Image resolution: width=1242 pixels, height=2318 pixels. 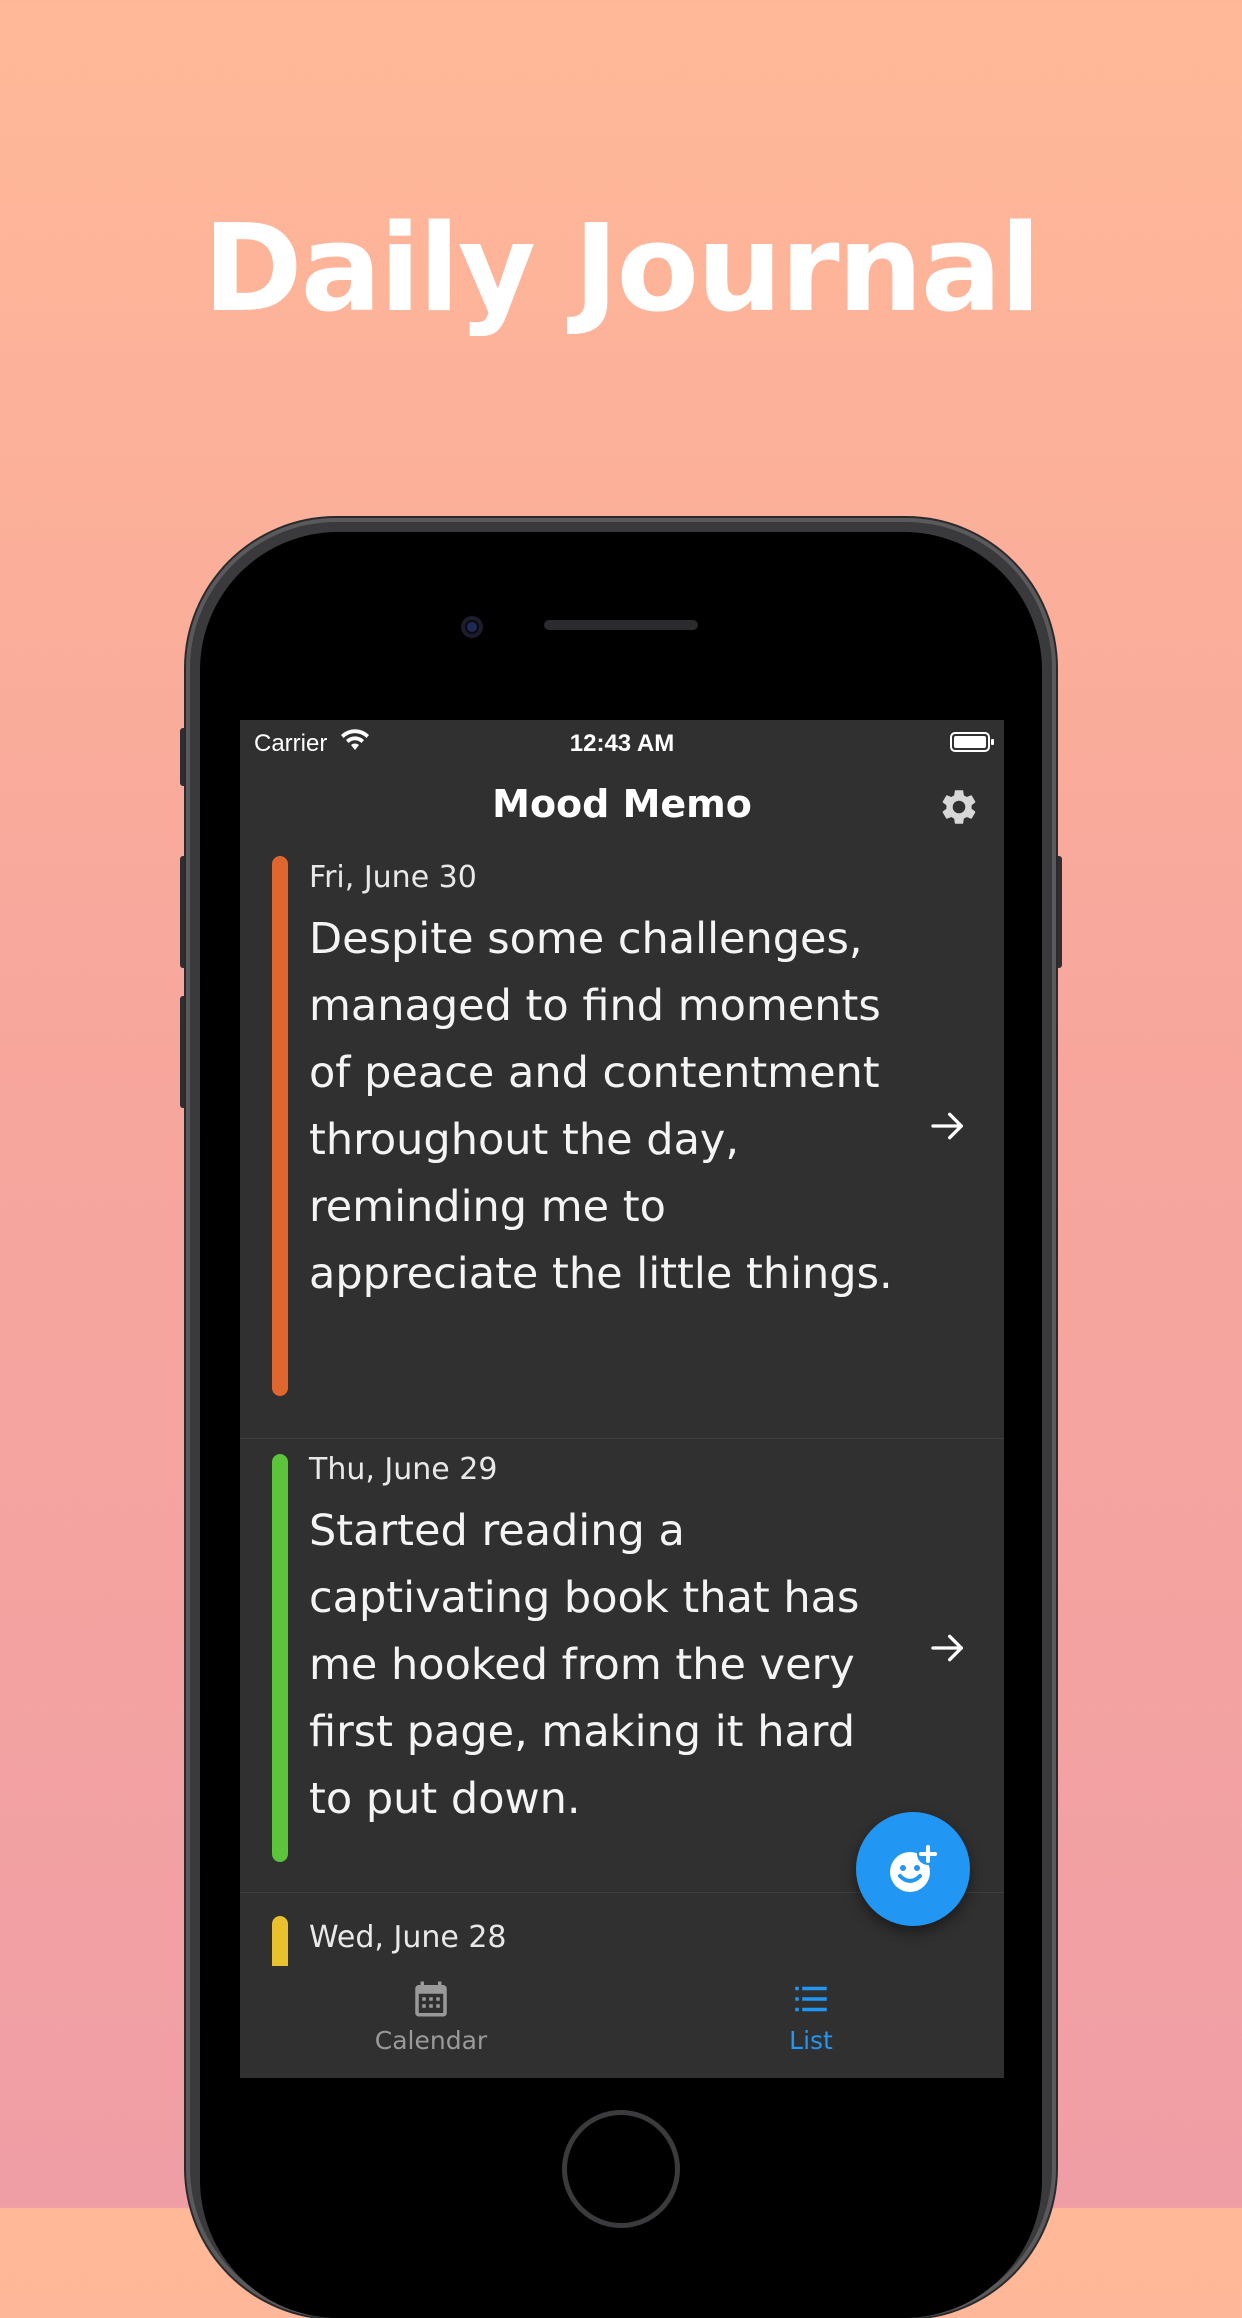 I want to click on status-time: 12:43 AM, so click(x=622, y=743).